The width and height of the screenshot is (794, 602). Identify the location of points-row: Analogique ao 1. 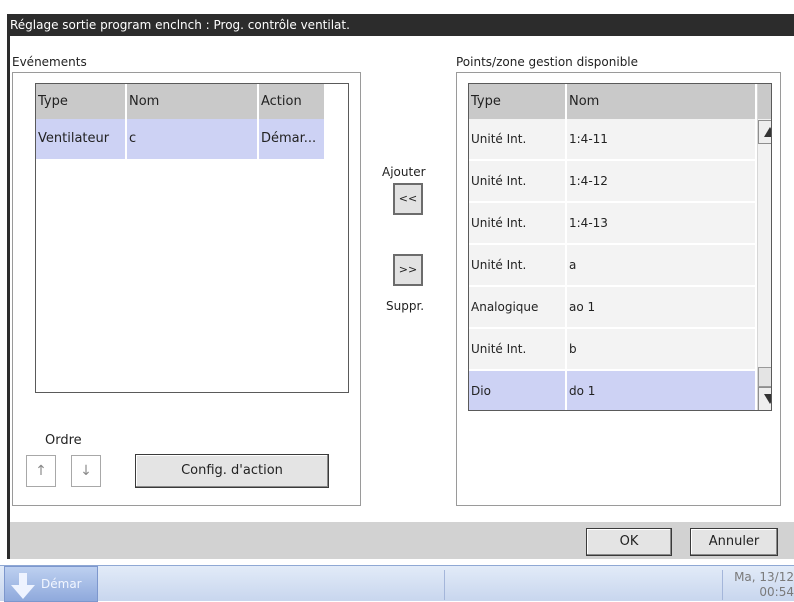
(613, 307).